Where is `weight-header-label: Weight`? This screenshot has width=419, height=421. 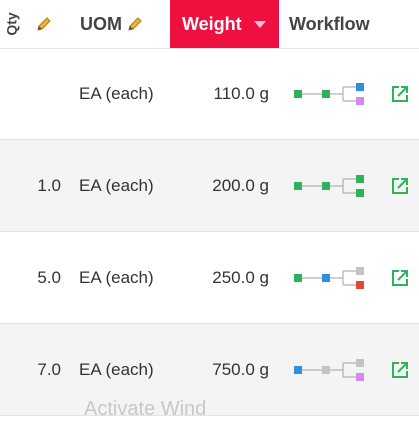 weight-header-label: Weight is located at coordinates (212, 23).